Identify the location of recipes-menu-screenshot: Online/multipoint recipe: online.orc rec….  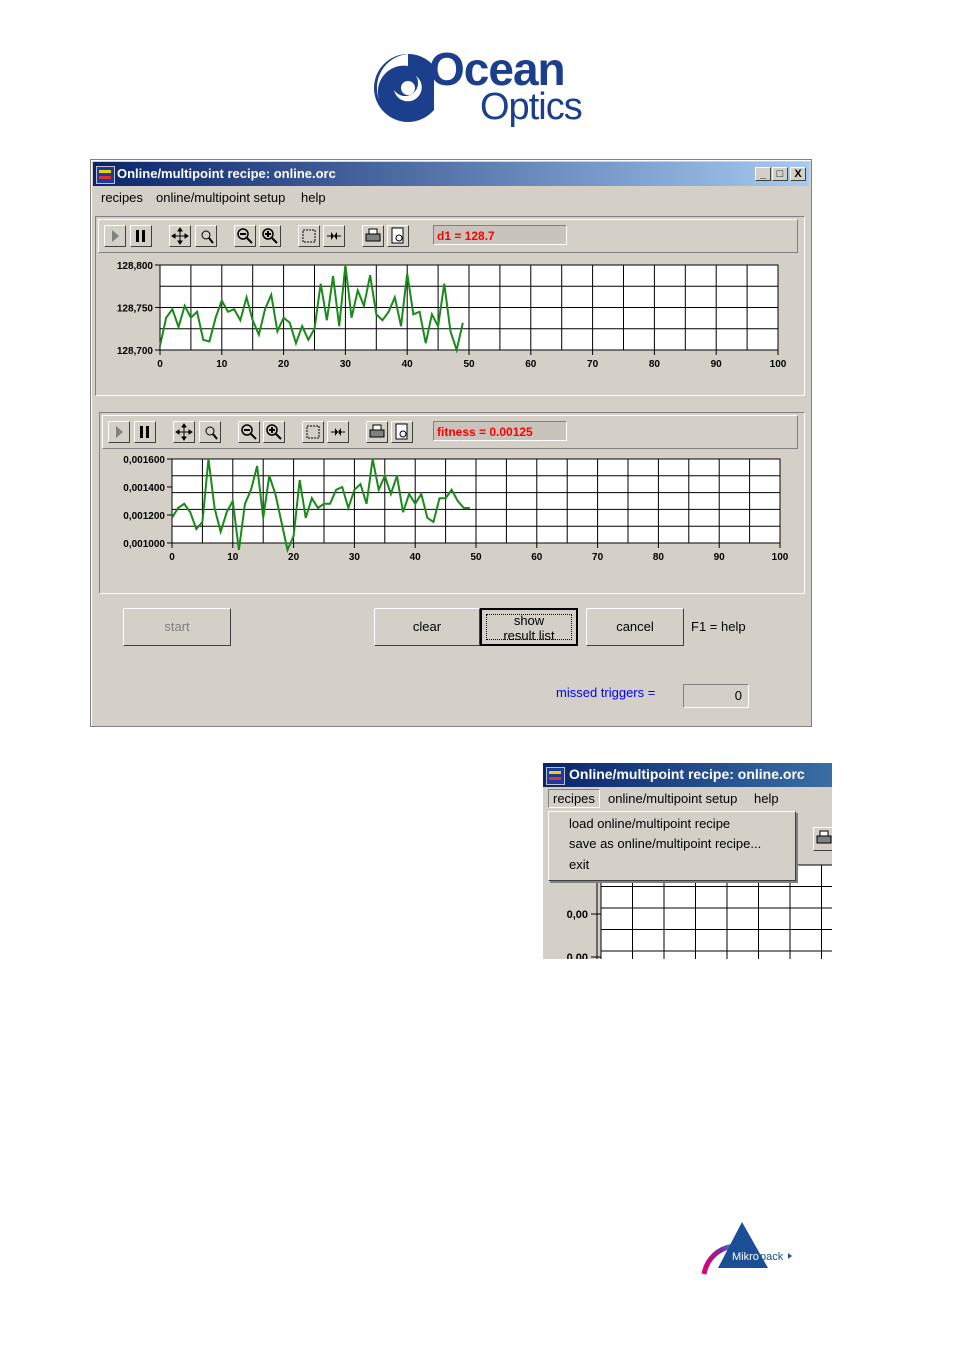
(687, 861).